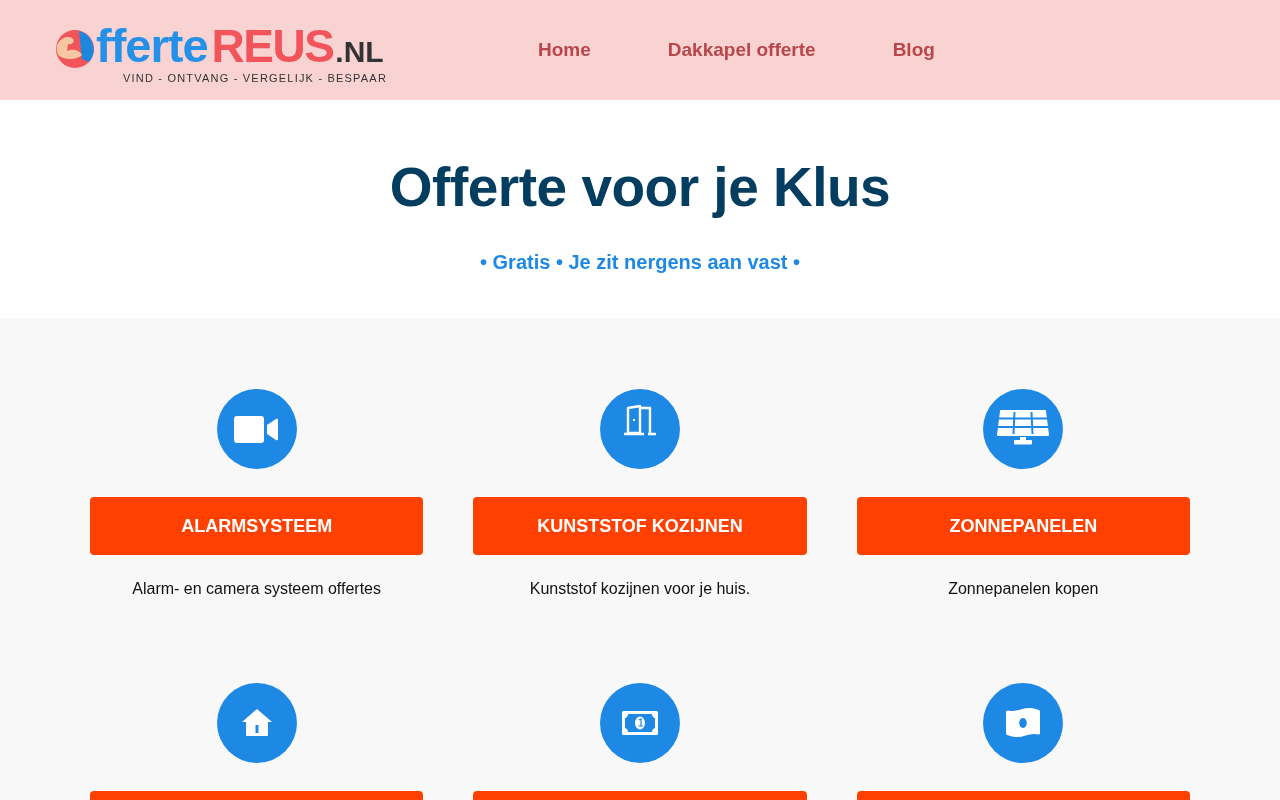 The image size is (1280, 800). Describe the element at coordinates (359, 52) in the screenshot. I see `logo-domain-text: .NL` at that location.